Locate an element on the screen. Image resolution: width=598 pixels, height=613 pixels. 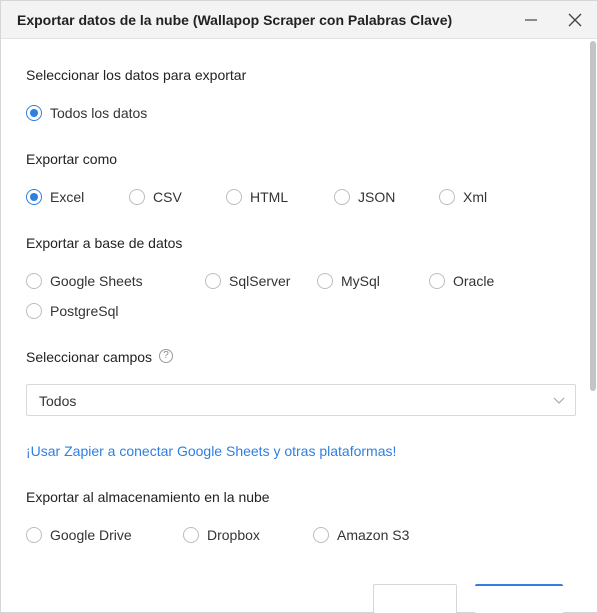
scrollbar is located at coordinates (593, 321).